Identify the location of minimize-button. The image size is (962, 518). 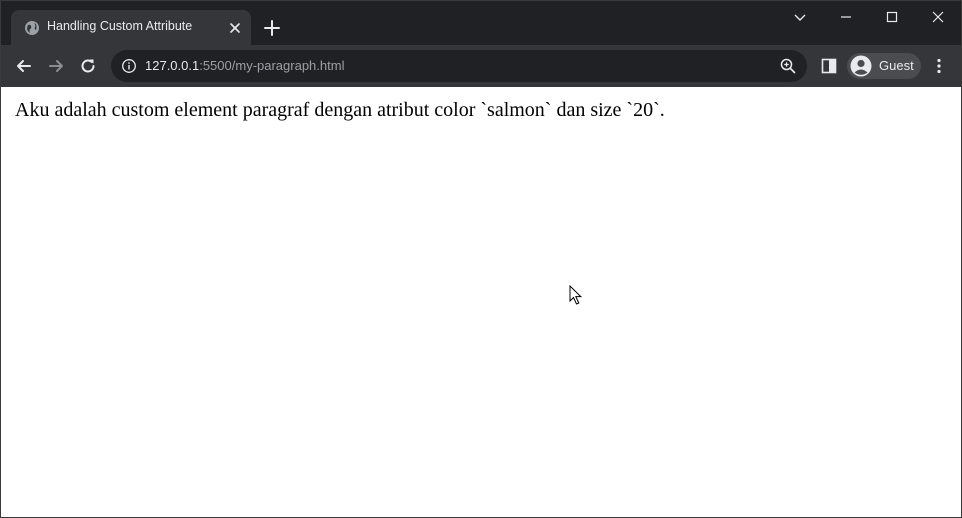
(846, 17).